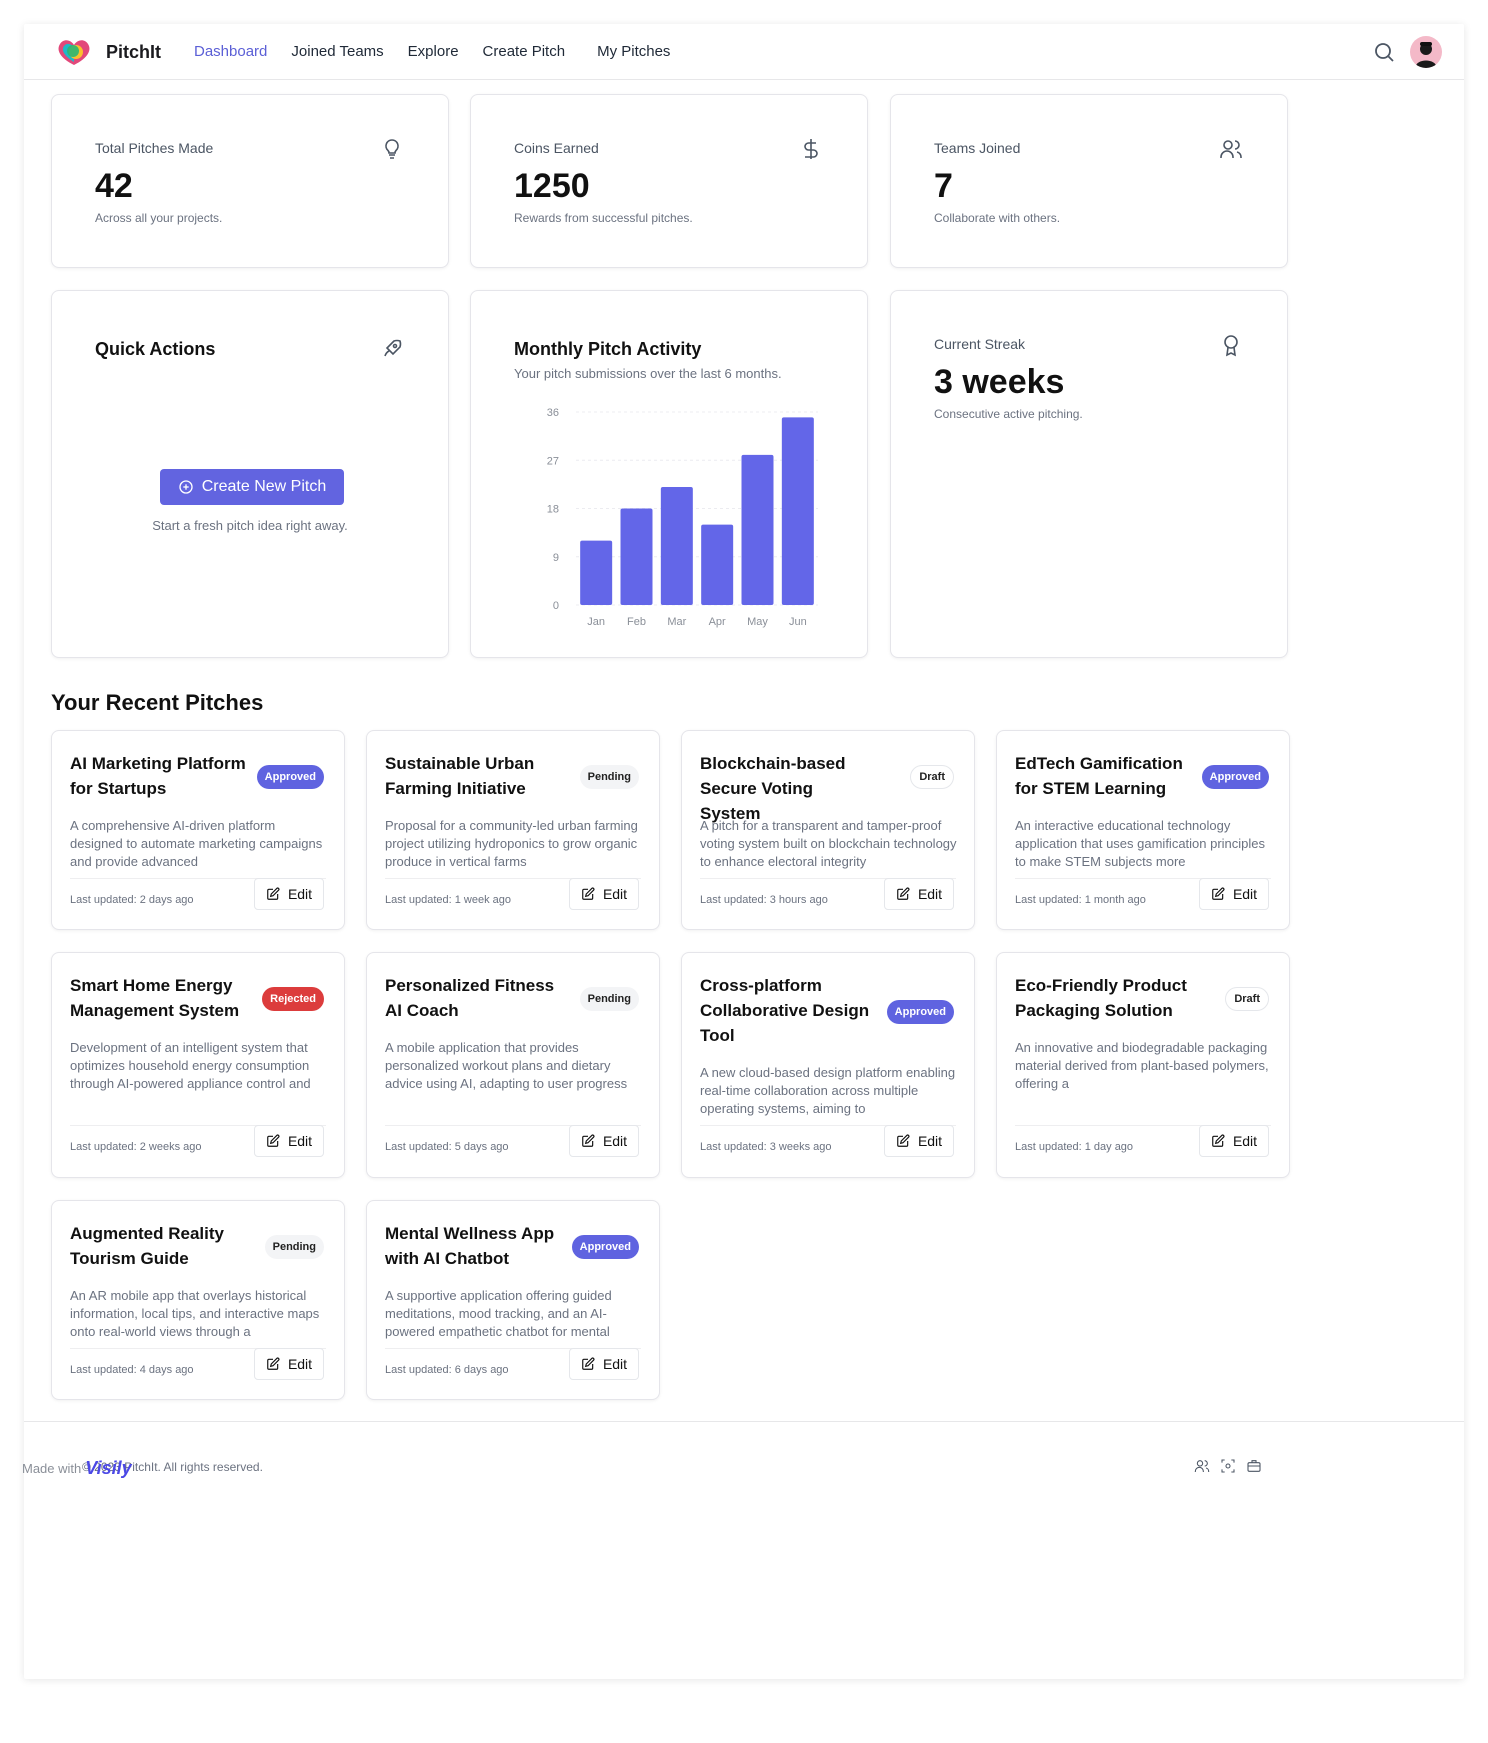  I want to click on x-tick-label: May, so click(757, 622).